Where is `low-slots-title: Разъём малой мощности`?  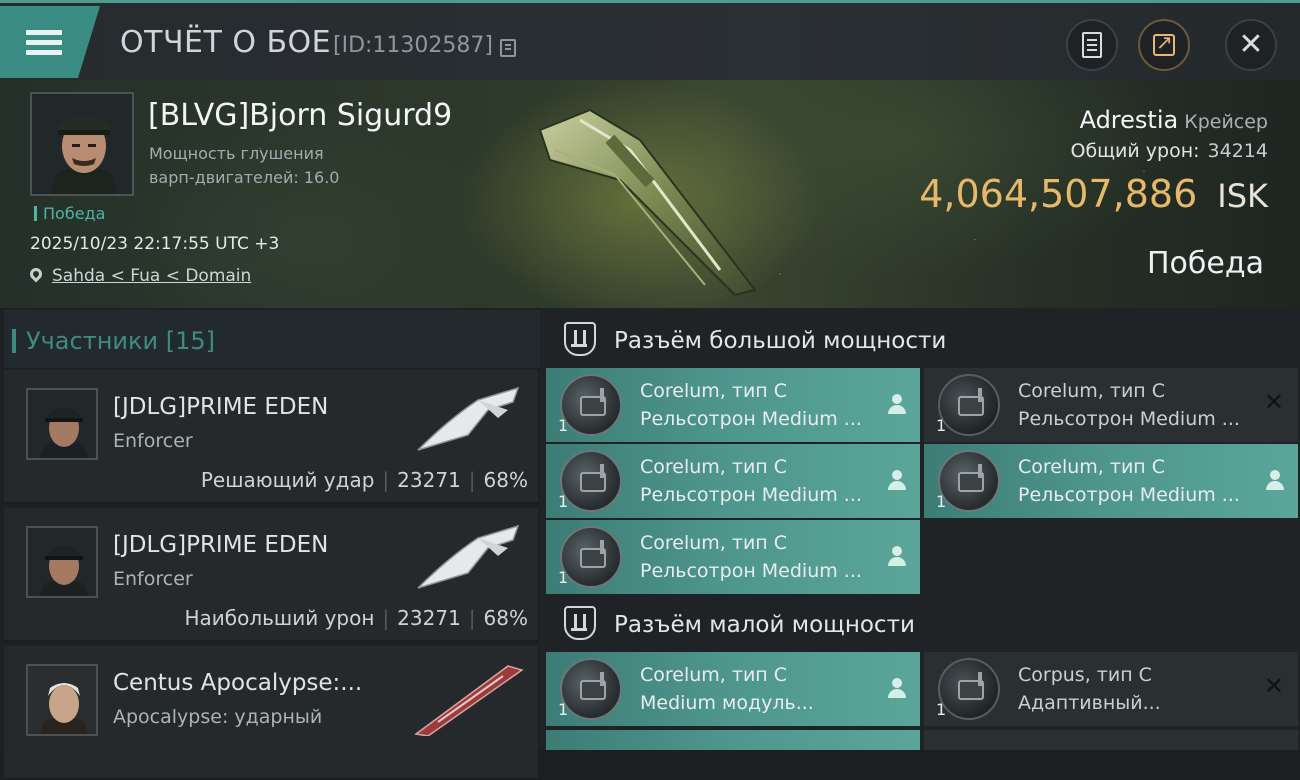
low-slots-title: Разъём малой мощности is located at coordinates (764, 625).